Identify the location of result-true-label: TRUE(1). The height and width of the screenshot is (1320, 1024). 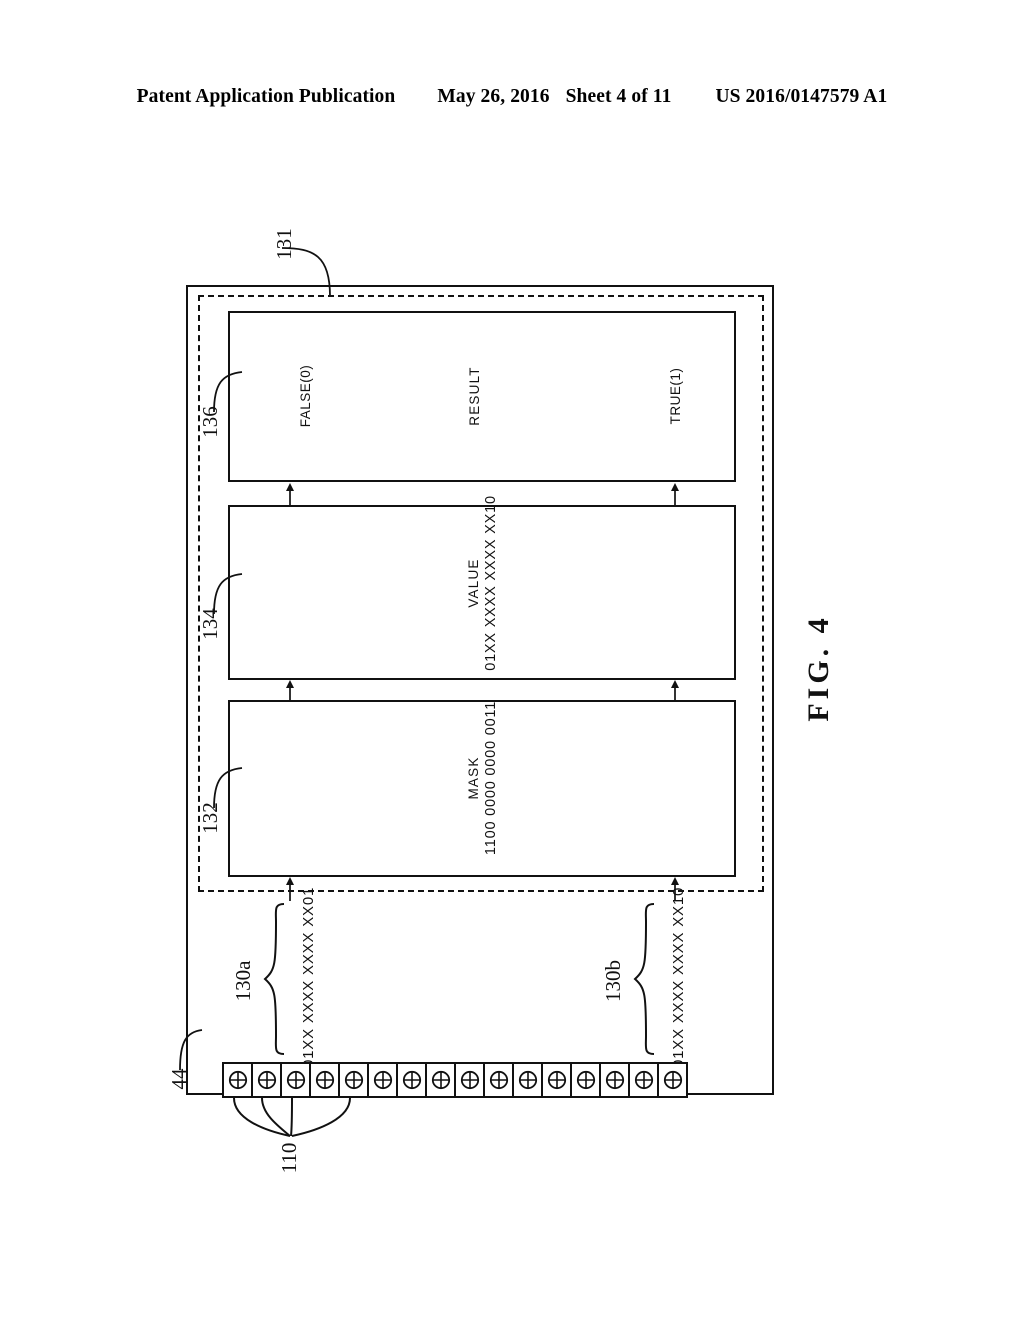
(675, 396).